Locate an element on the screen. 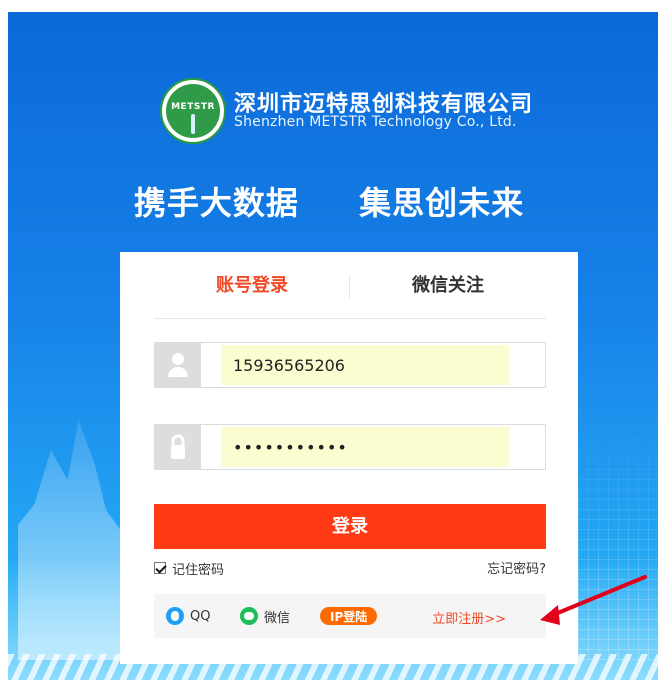 Image resolution: width=658 pixels, height=680 pixels. qq-label: QQ is located at coordinates (200, 616).